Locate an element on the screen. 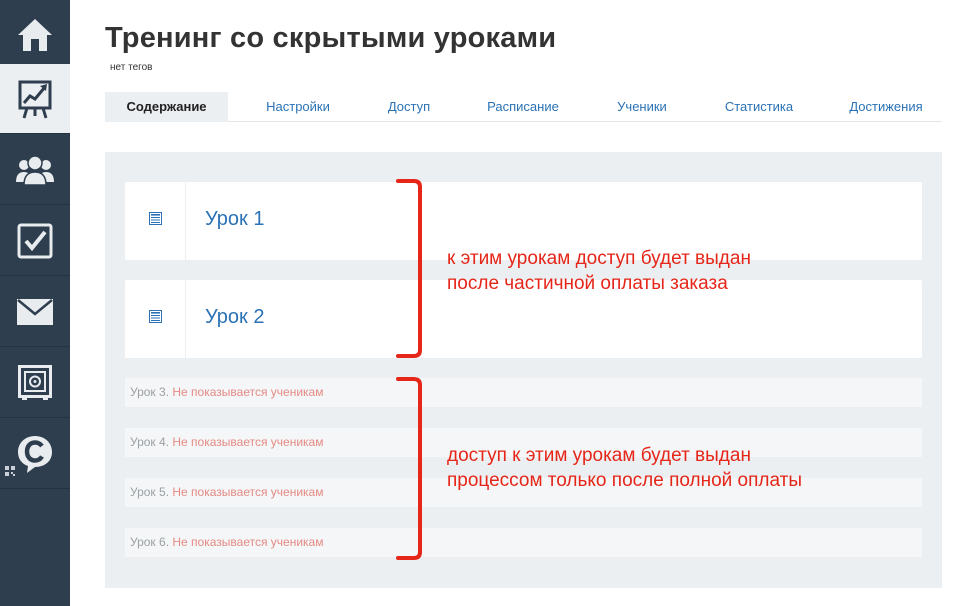 The image size is (963, 606). annotation-line: доступ к этим урокам будет выдан is located at coordinates (599, 455).